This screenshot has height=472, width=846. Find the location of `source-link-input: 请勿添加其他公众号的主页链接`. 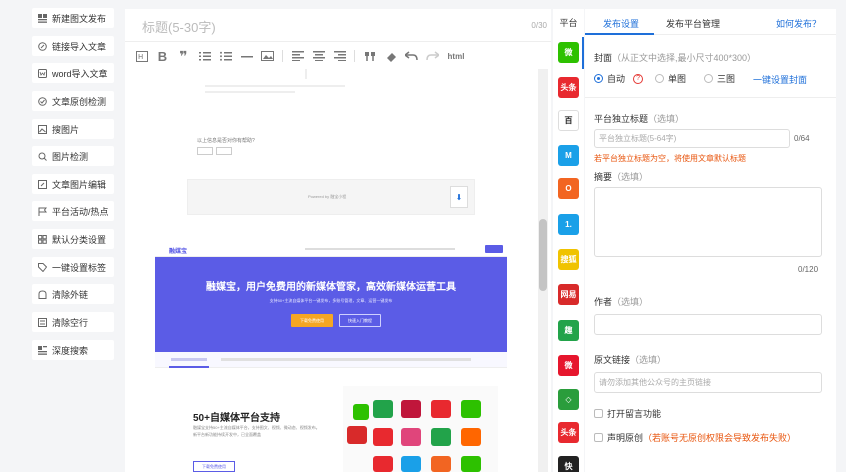

source-link-input: 请勿添加其他公众号的主页链接 is located at coordinates (708, 382).